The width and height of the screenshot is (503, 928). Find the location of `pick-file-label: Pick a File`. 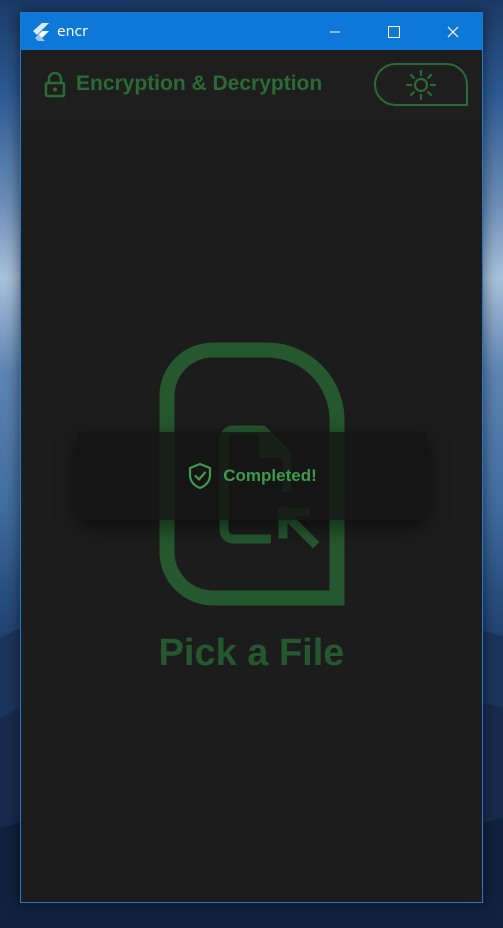

pick-file-label: Pick a File is located at coordinates (251, 653).